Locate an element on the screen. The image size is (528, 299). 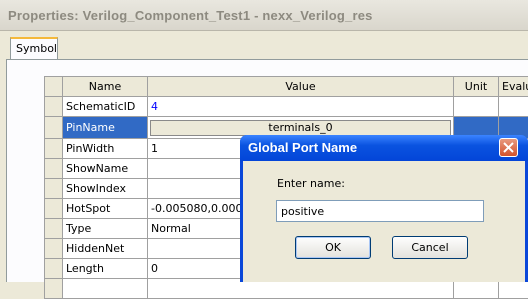
dialog-title: Global Port Name is located at coordinates (302, 147).